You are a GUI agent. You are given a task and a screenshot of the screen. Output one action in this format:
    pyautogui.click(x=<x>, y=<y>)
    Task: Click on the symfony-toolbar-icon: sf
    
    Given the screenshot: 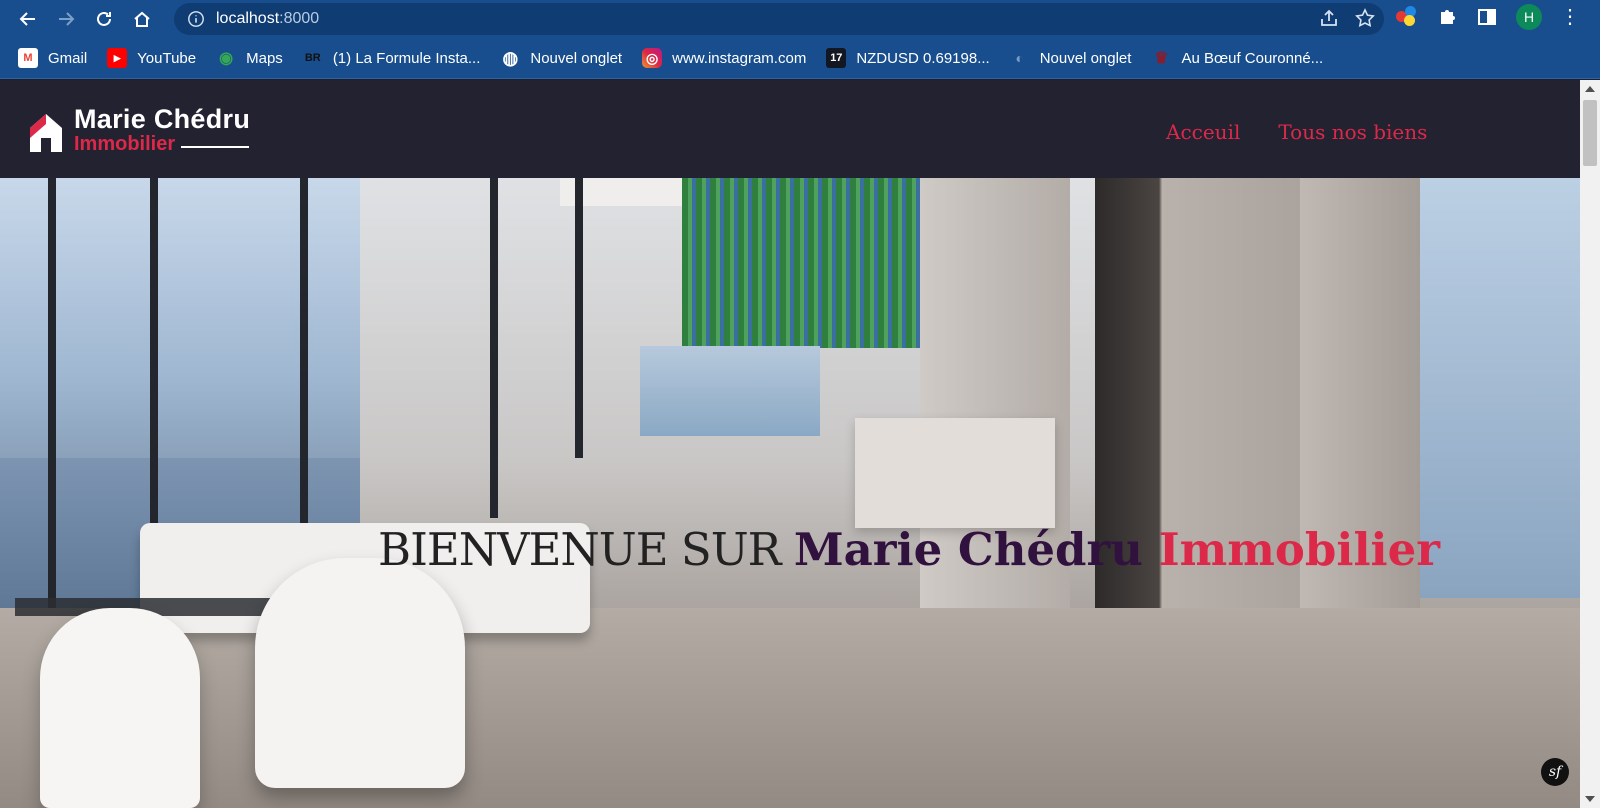 What is the action you would take?
    pyautogui.click(x=1555, y=772)
    